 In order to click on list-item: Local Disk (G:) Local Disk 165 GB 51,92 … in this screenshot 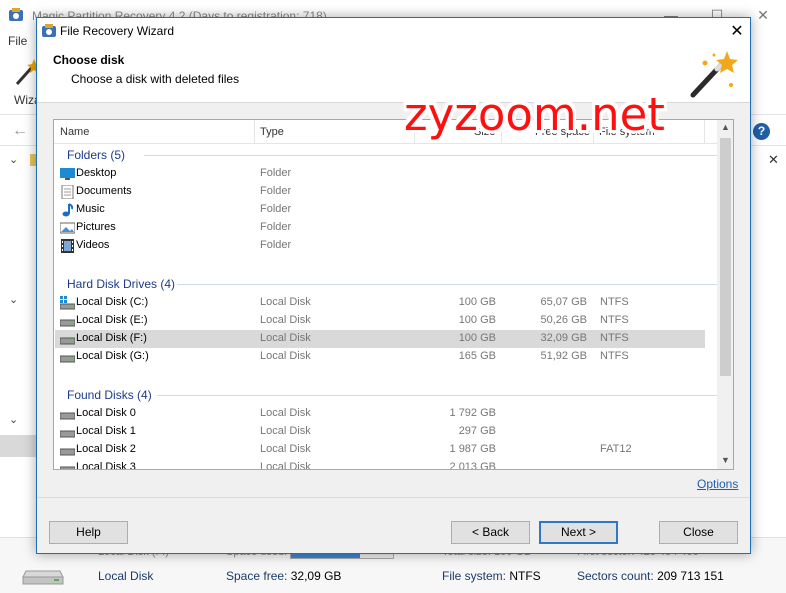, I will do `click(380, 357)`.